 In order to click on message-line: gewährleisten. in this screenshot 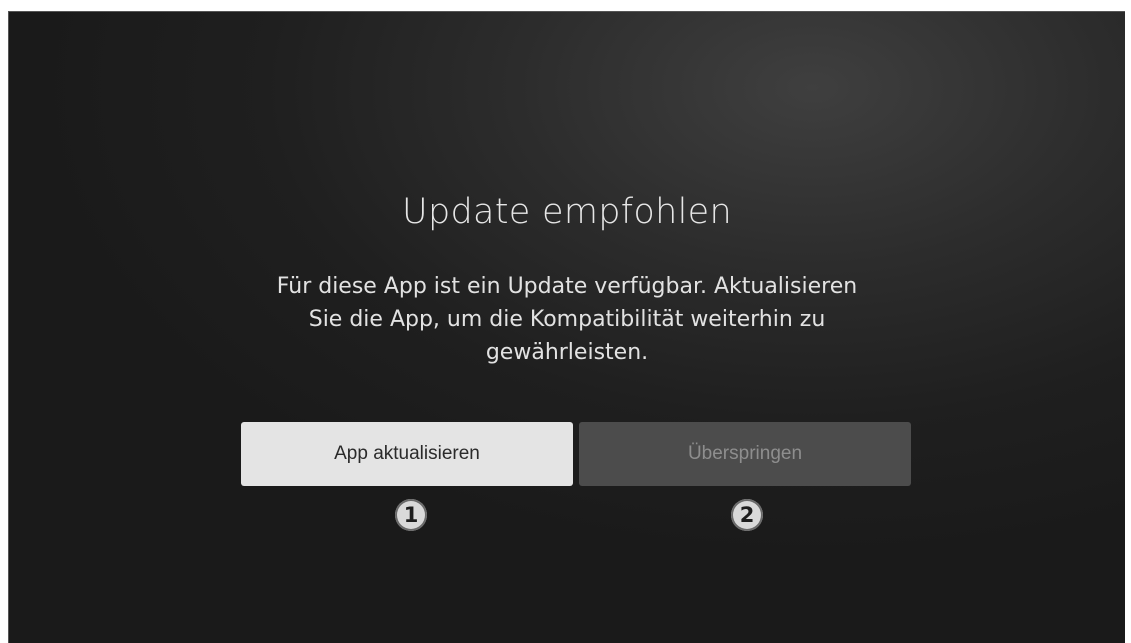, I will do `click(567, 352)`.